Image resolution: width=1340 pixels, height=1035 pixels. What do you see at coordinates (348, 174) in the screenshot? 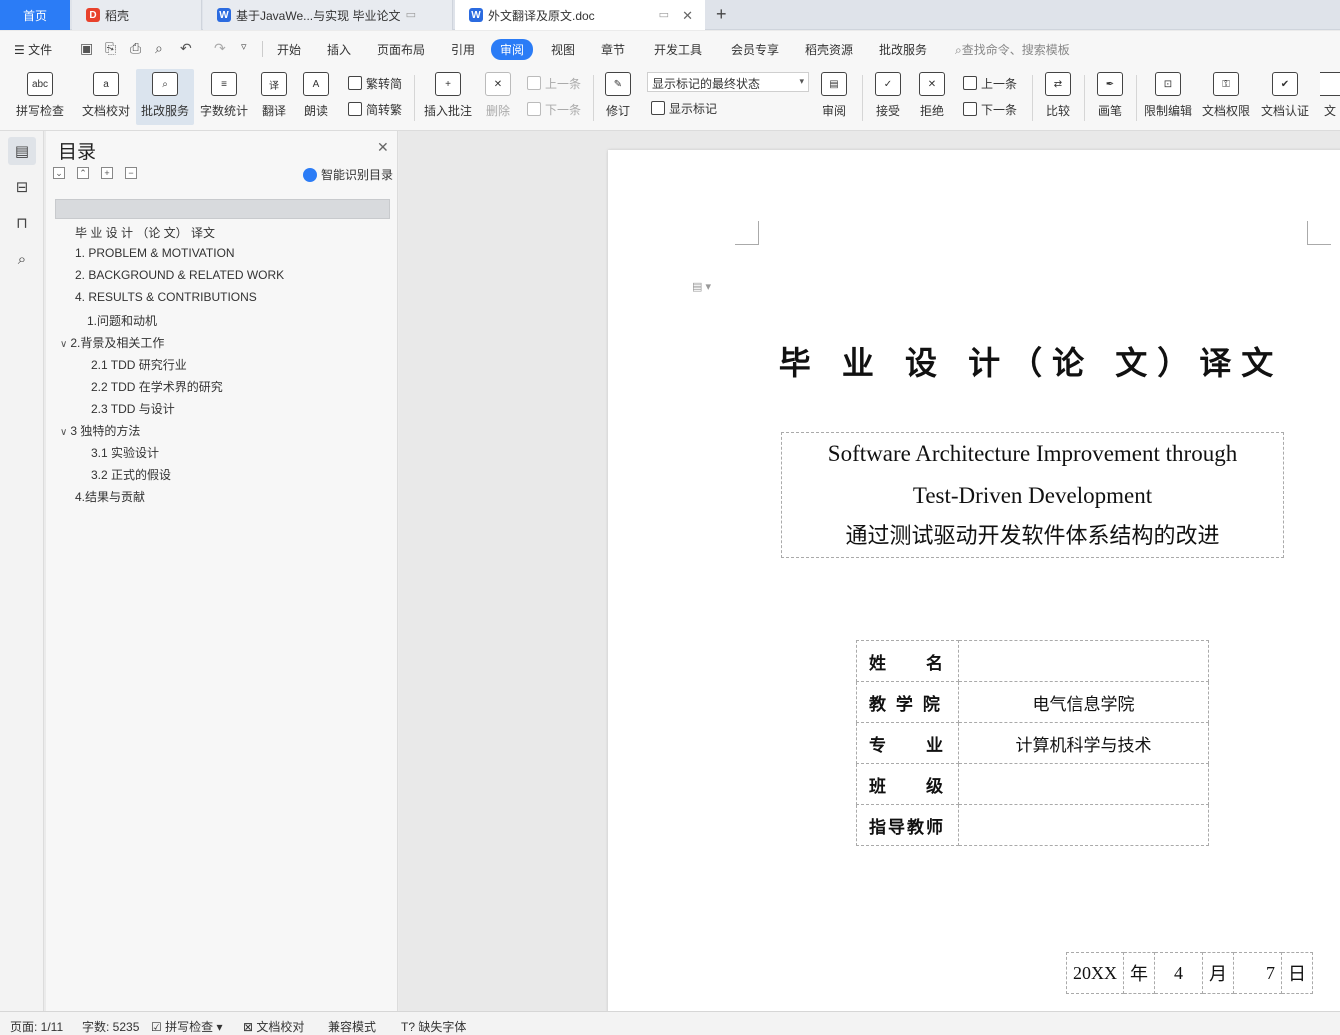
I see `smart-toc-button: 智能识别目录` at bounding box center [348, 174].